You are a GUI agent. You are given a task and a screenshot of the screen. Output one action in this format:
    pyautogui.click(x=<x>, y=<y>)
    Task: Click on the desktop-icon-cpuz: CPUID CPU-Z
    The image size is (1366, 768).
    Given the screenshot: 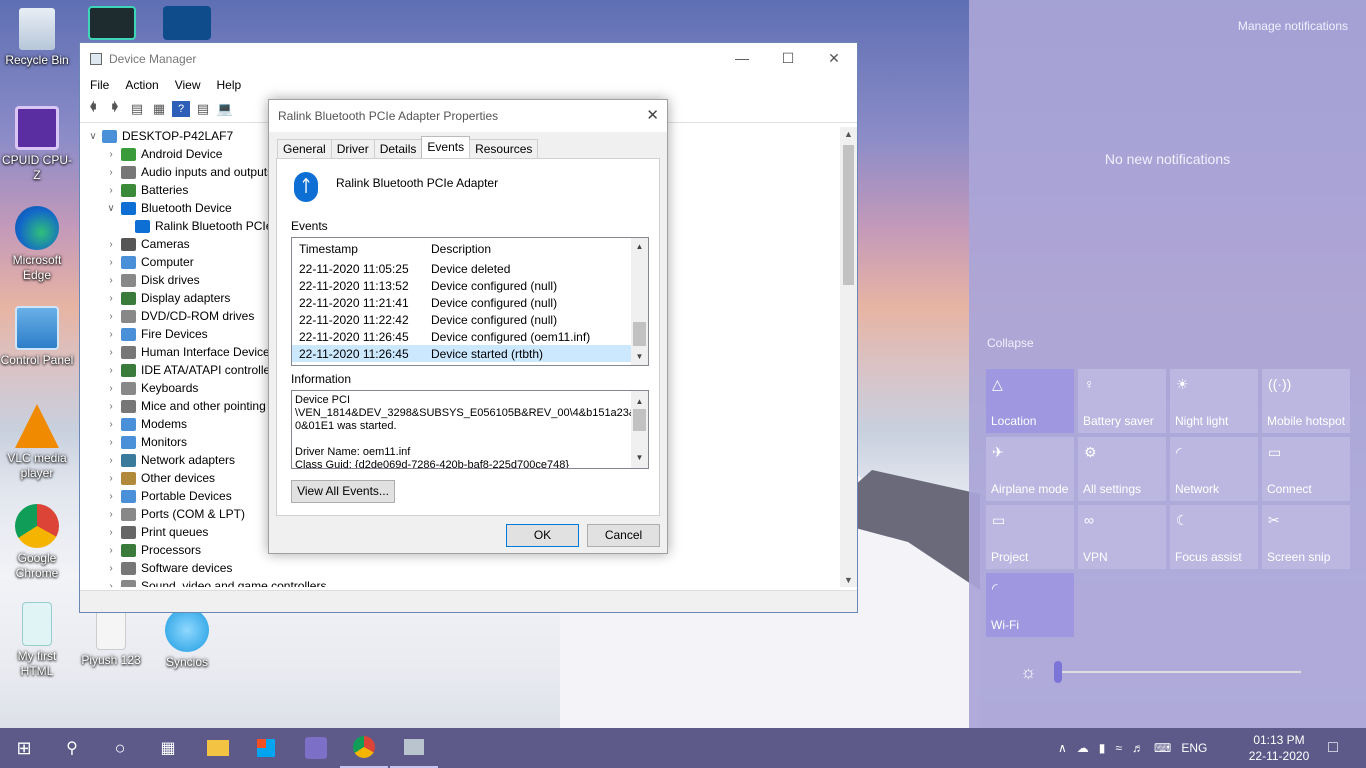 What is the action you would take?
    pyautogui.click(x=37, y=144)
    